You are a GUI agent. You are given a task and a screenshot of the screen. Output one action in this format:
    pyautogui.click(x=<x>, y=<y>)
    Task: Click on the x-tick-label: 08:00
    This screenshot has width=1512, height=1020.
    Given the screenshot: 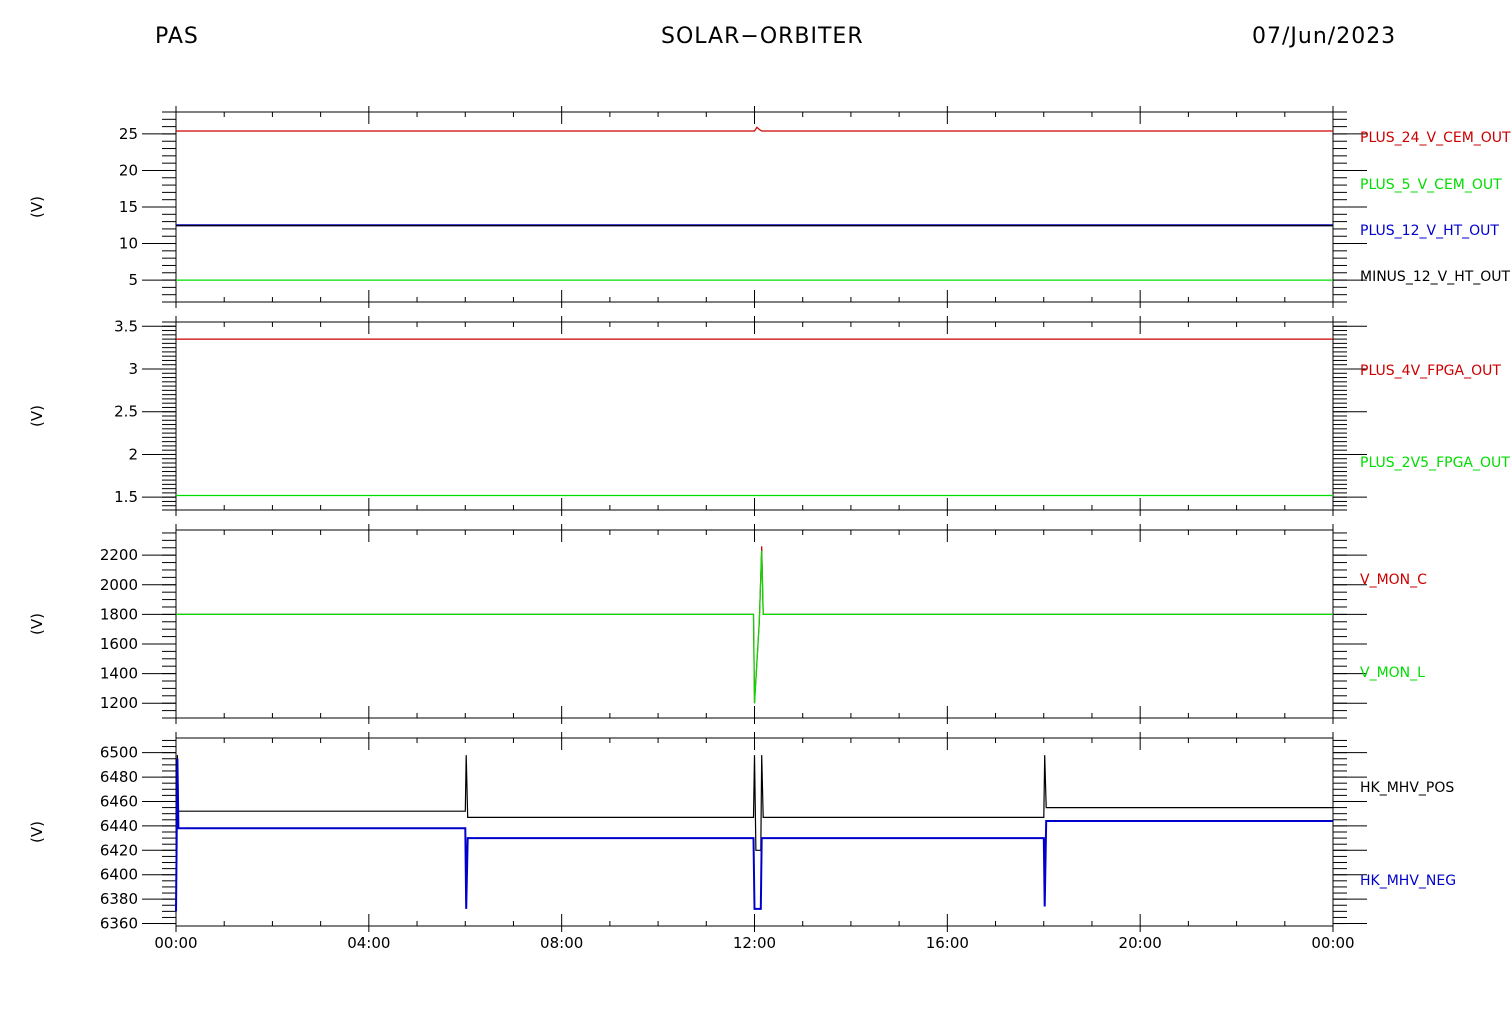 What is the action you would take?
    pyautogui.click(x=561, y=943)
    